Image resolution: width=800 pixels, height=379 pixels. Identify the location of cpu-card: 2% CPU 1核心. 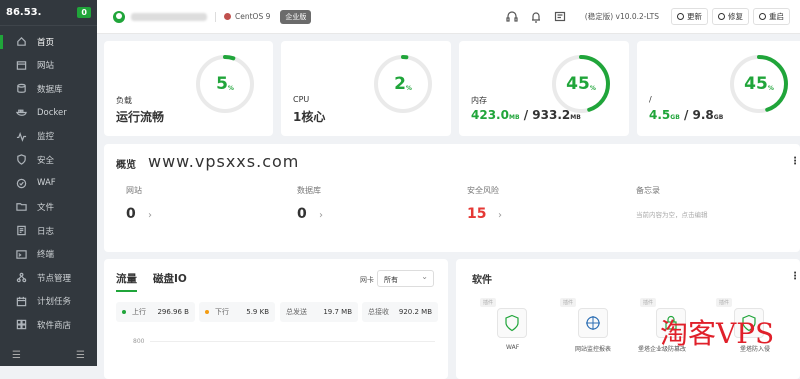
(366, 88).